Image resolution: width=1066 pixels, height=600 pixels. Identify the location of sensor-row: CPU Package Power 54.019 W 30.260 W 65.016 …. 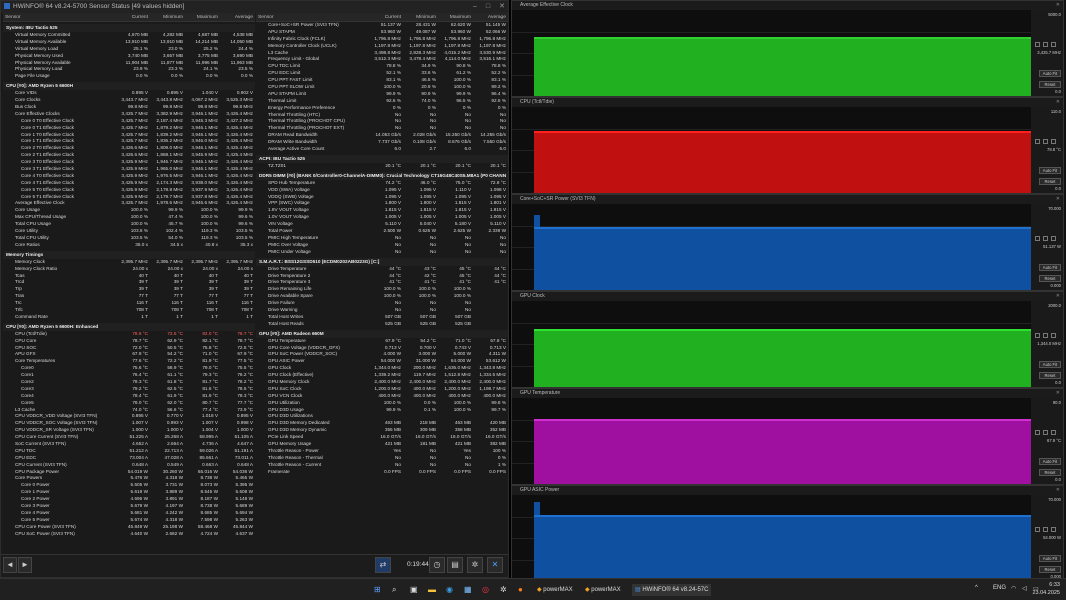
(129, 472).